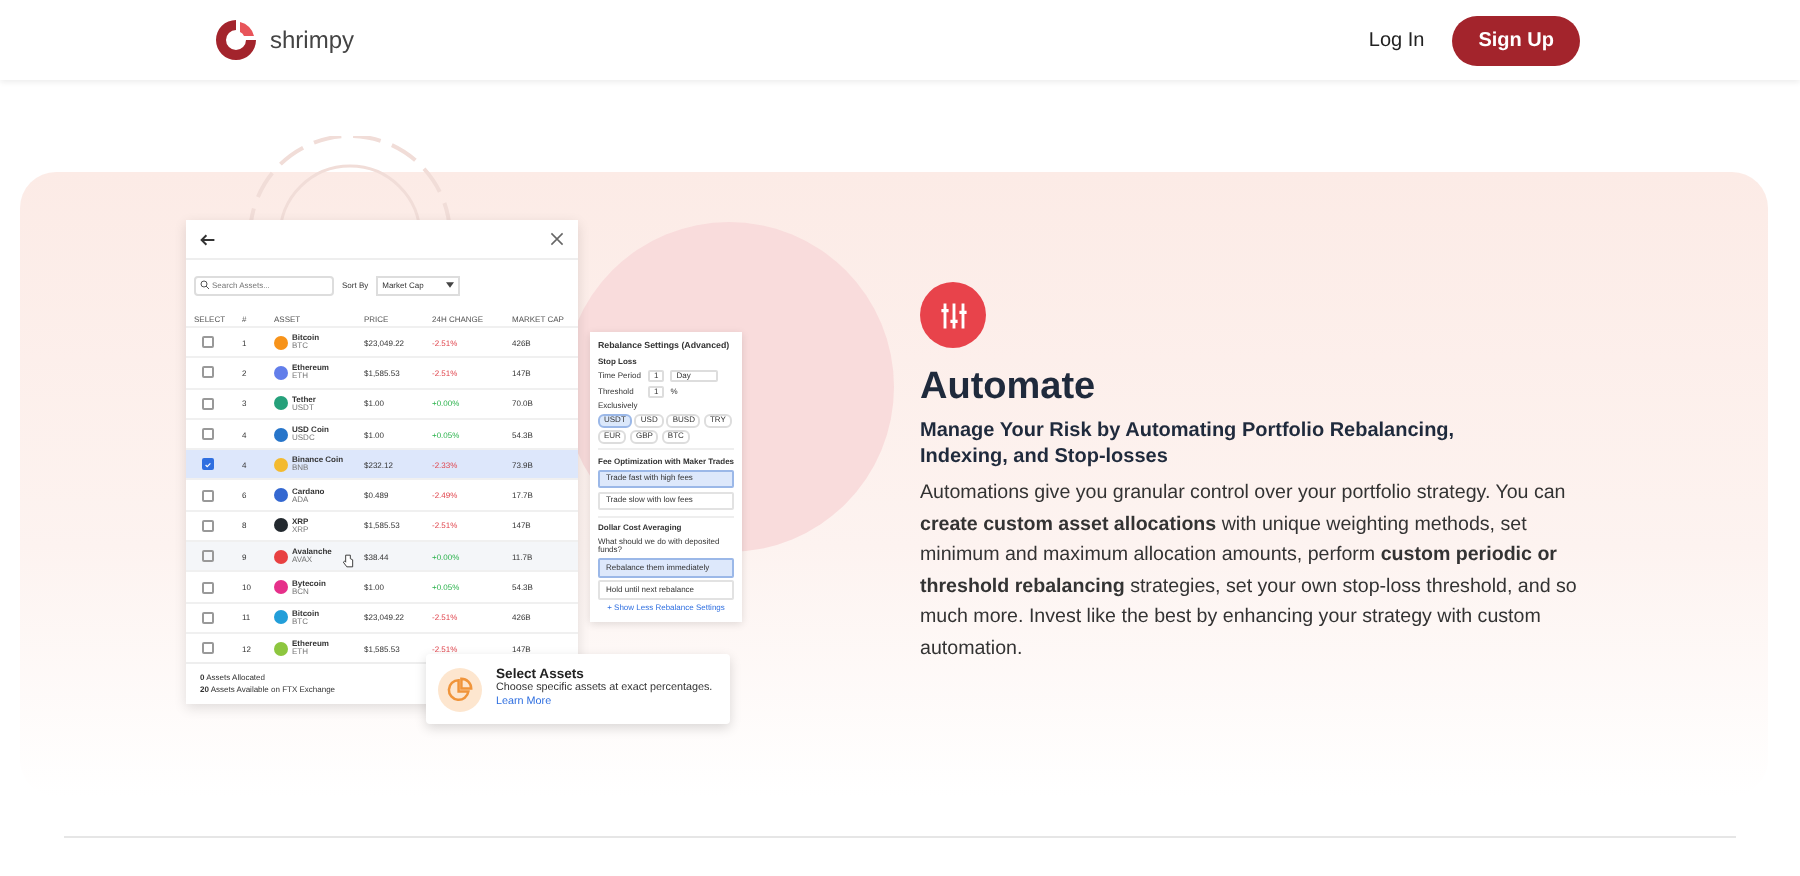 The image size is (1800, 876). Describe the element at coordinates (450, 285) in the screenshot. I see `caret-icon` at that location.